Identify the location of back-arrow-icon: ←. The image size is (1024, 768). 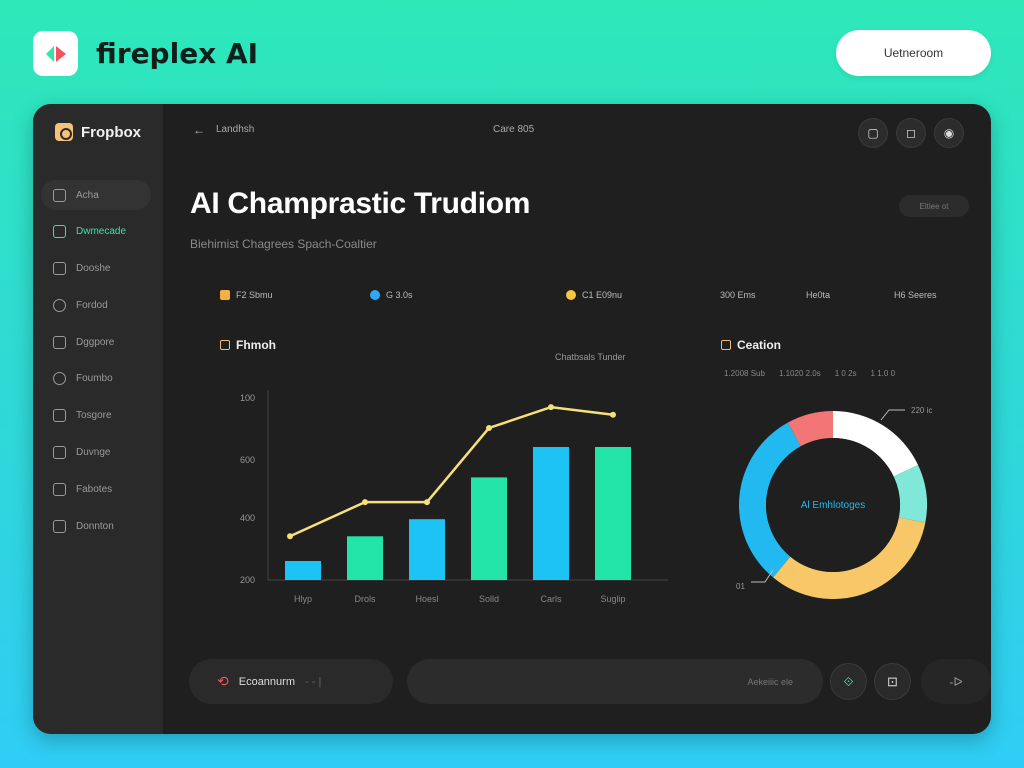
(199, 130).